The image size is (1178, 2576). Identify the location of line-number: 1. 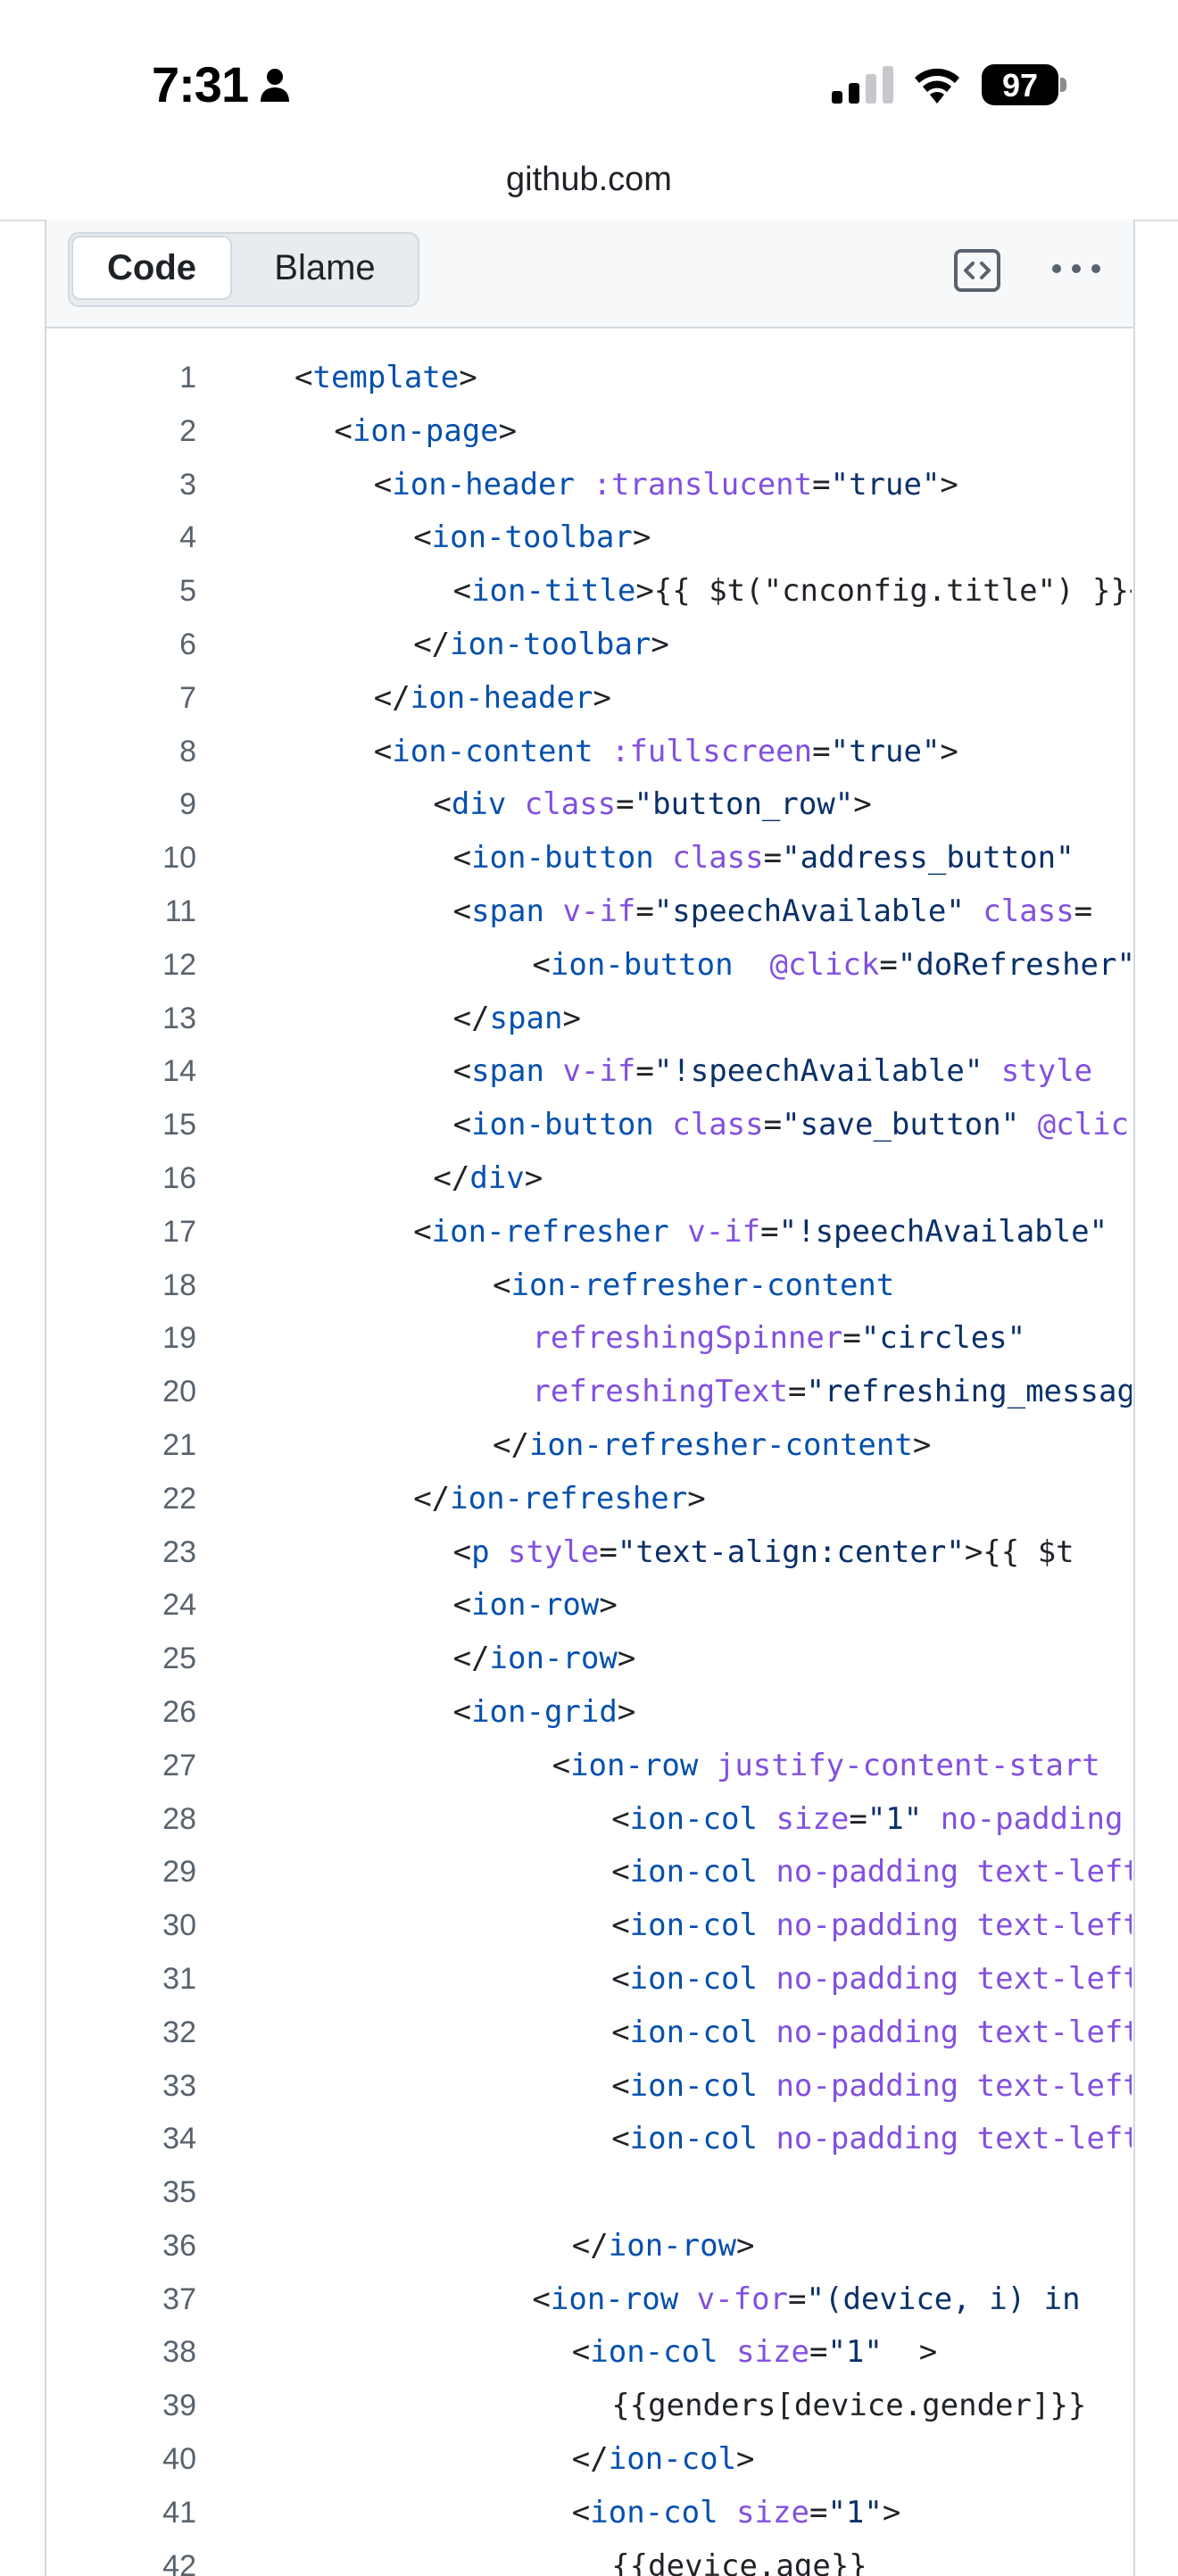
(121, 378).